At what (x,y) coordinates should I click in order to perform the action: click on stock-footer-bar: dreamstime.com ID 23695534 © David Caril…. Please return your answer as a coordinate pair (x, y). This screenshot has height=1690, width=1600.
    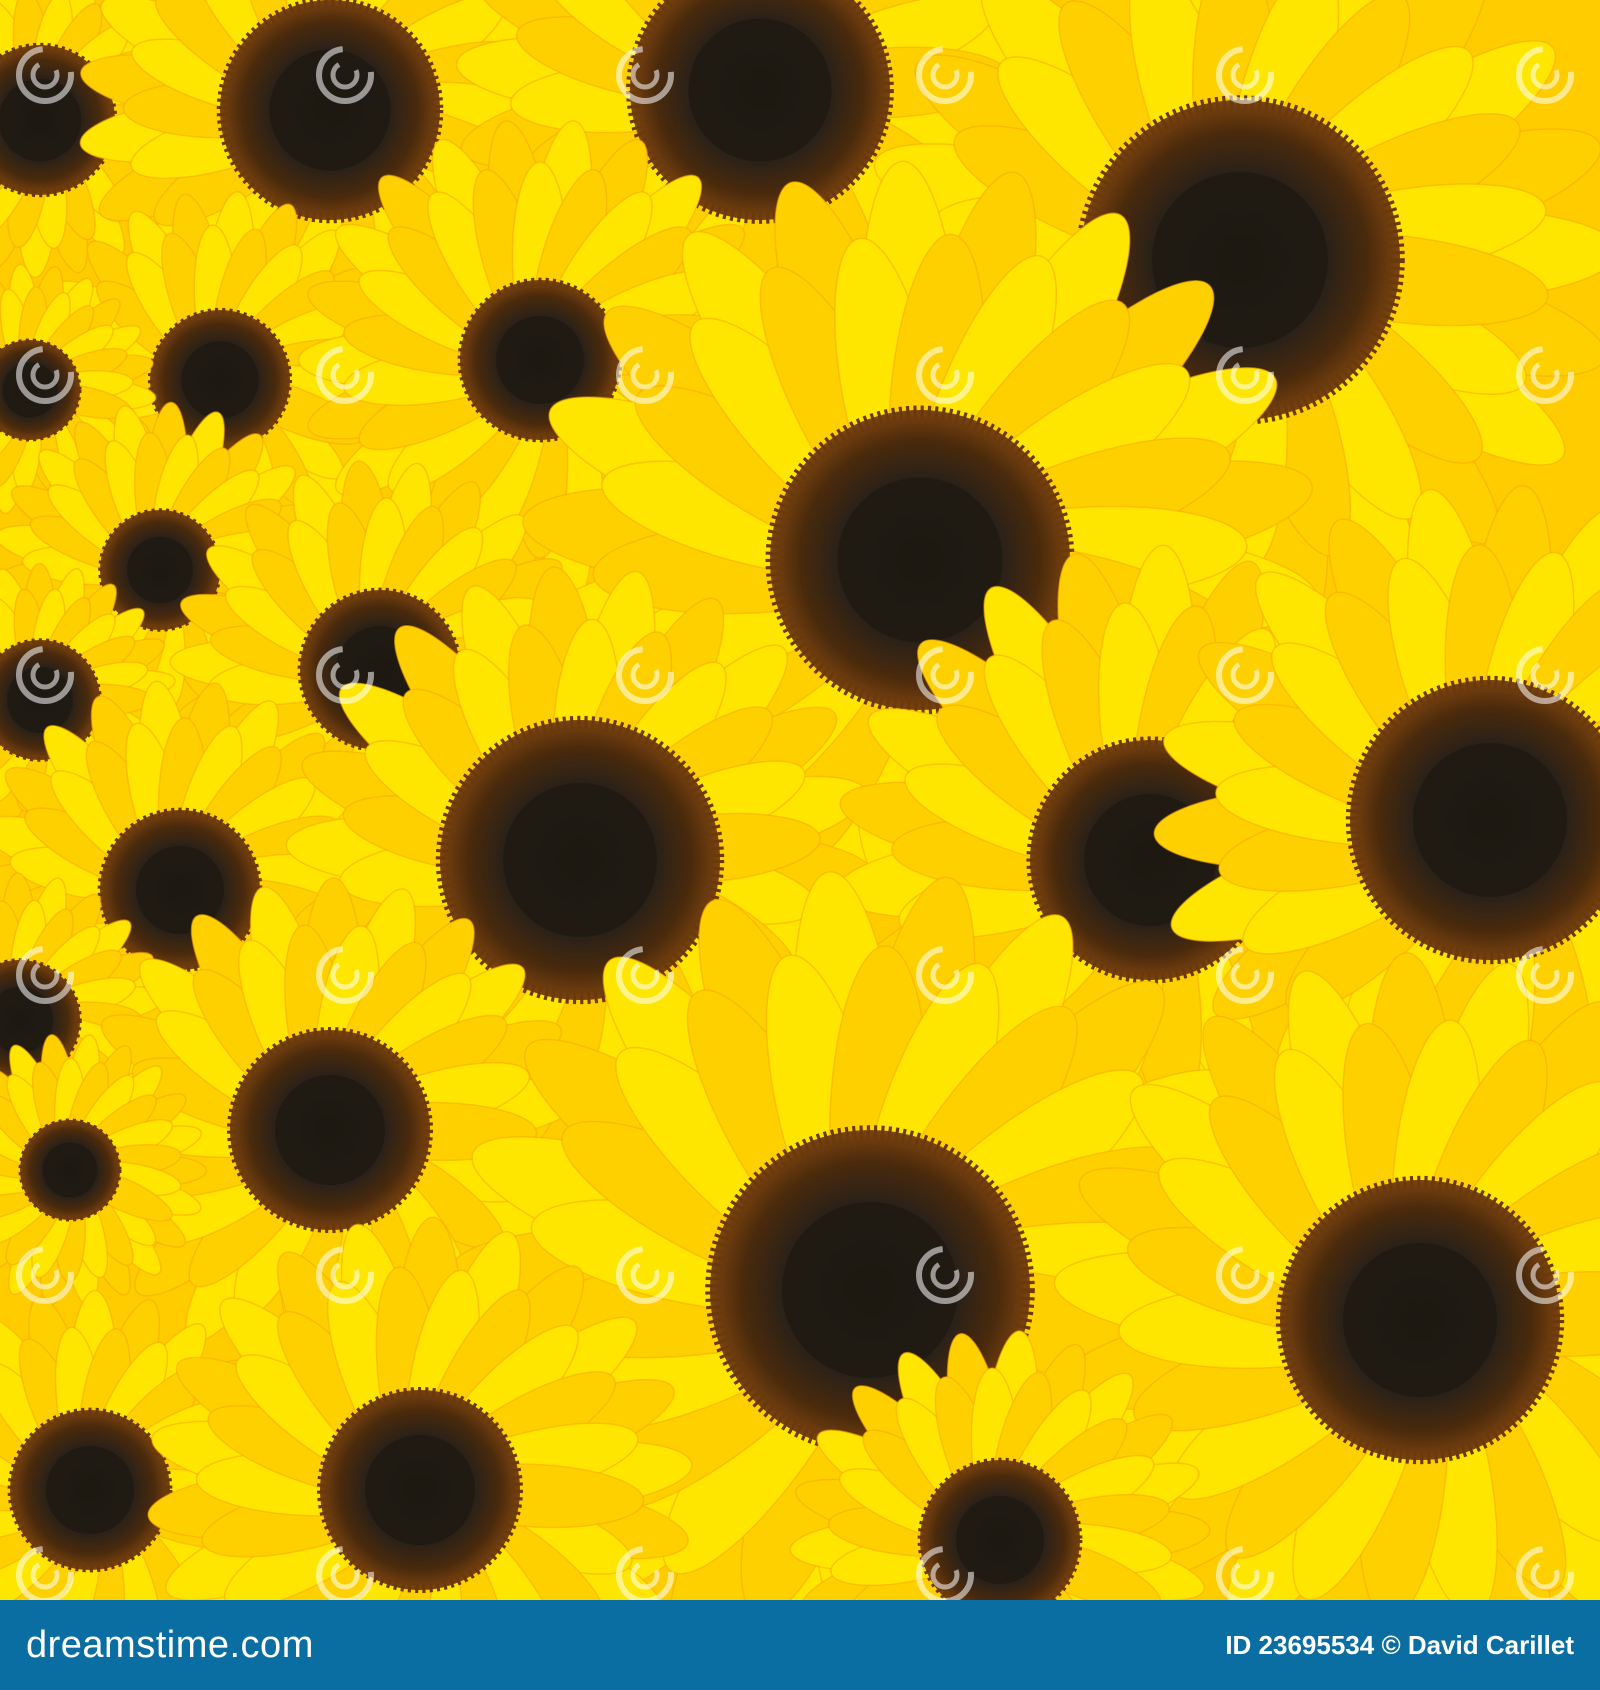
    Looking at the image, I should click on (800, 1645).